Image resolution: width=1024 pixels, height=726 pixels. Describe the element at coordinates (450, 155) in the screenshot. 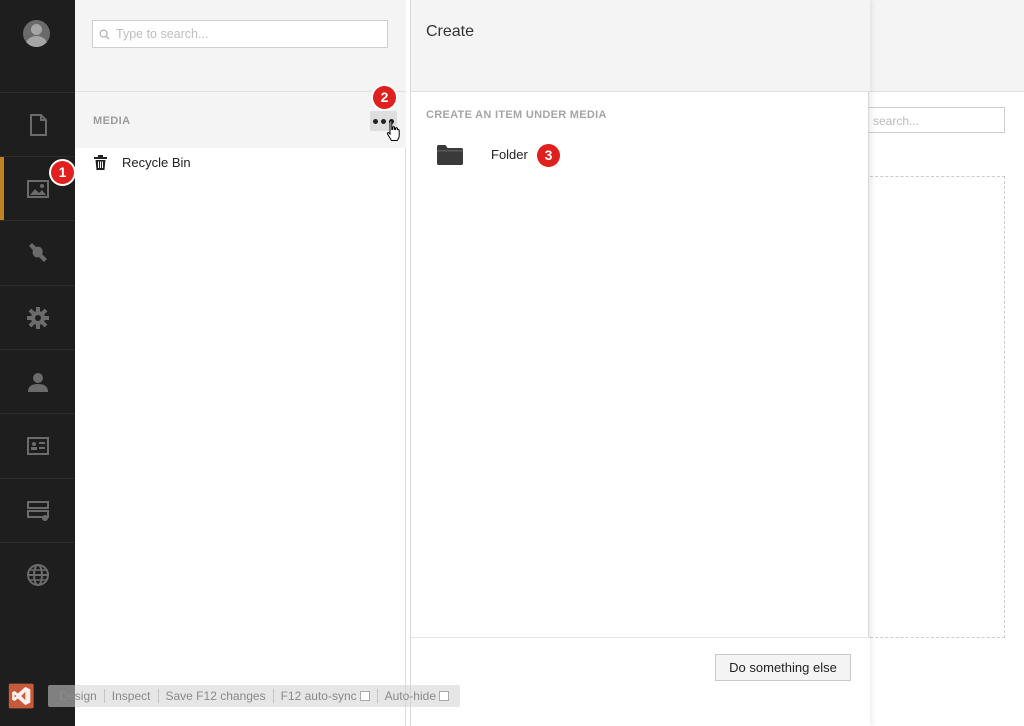

I see `folder-icon` at that location.